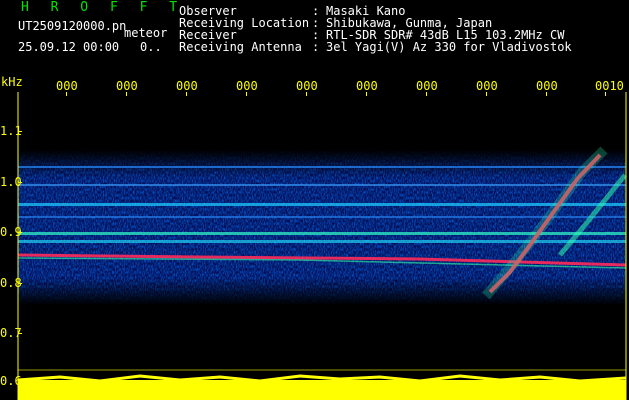 The width and height of the screenshot is (629, 400). I want to click on info-sep: :, so click(316, 47).